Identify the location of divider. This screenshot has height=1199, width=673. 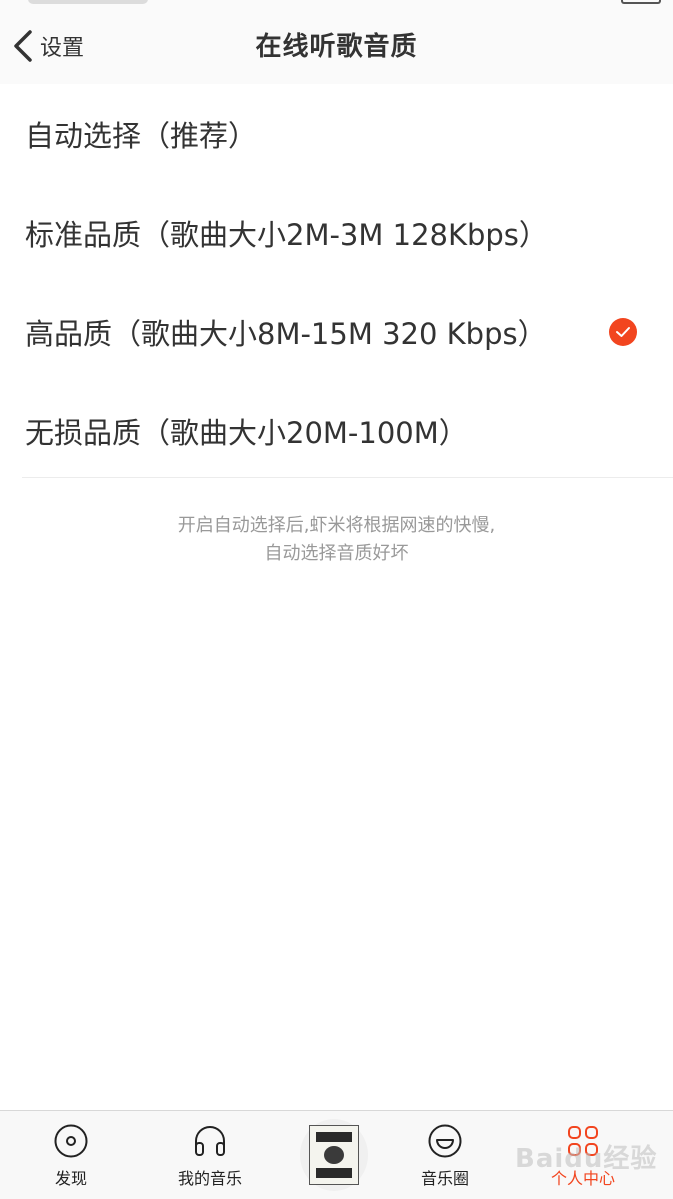
(347, 477).